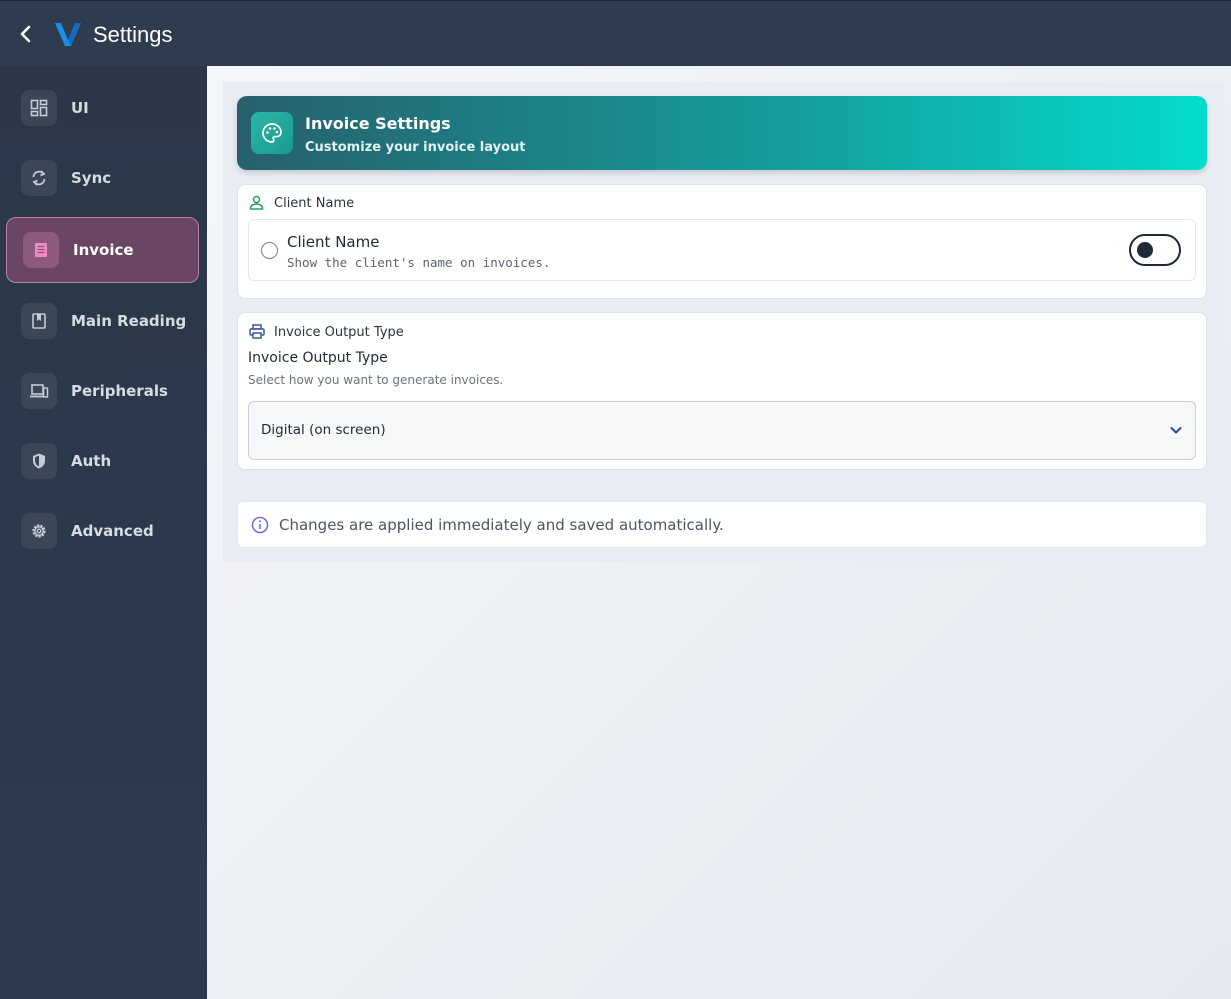 This screenshot has width=1231, height=999. I want to click on shield-icon, so click(39, 461).